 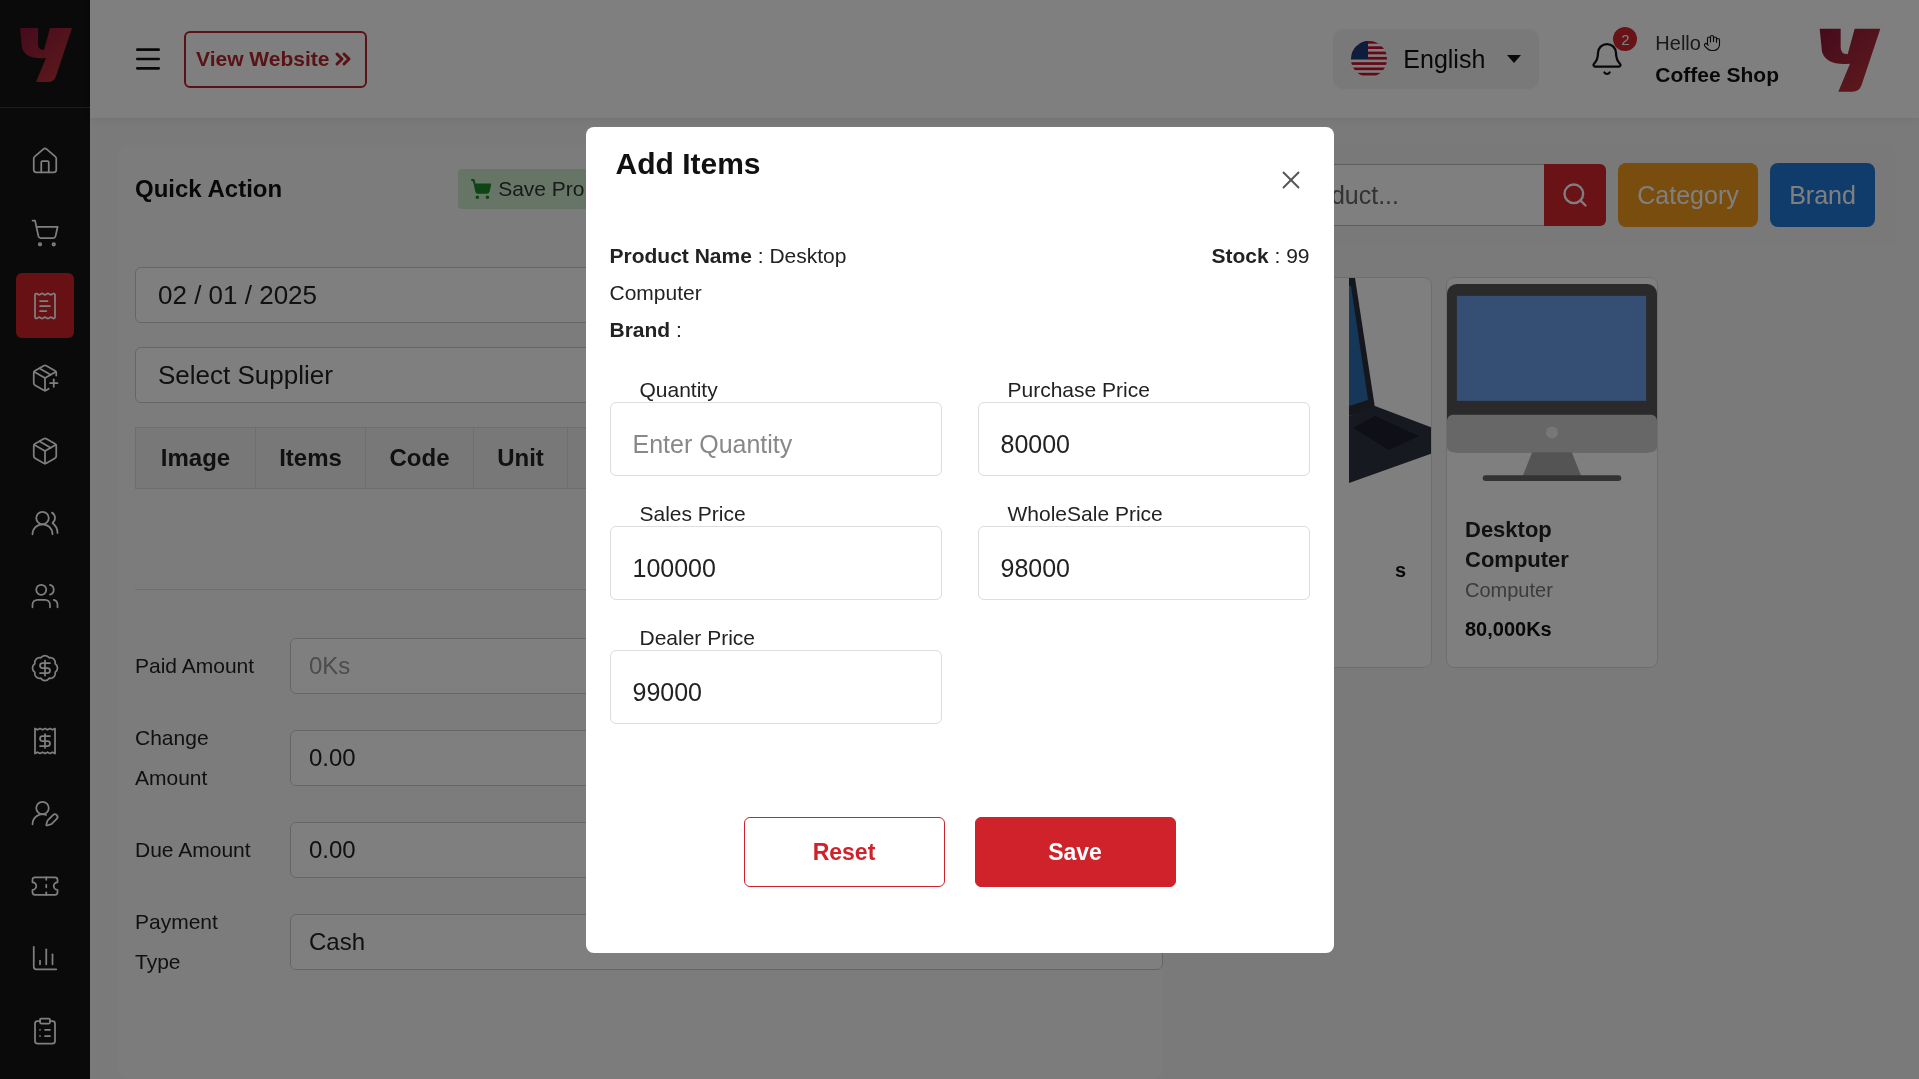 What do you see at coordinates (844, 852) in the screenshot?
I see `reset-button: Reset` at bounding box center [844, 852].